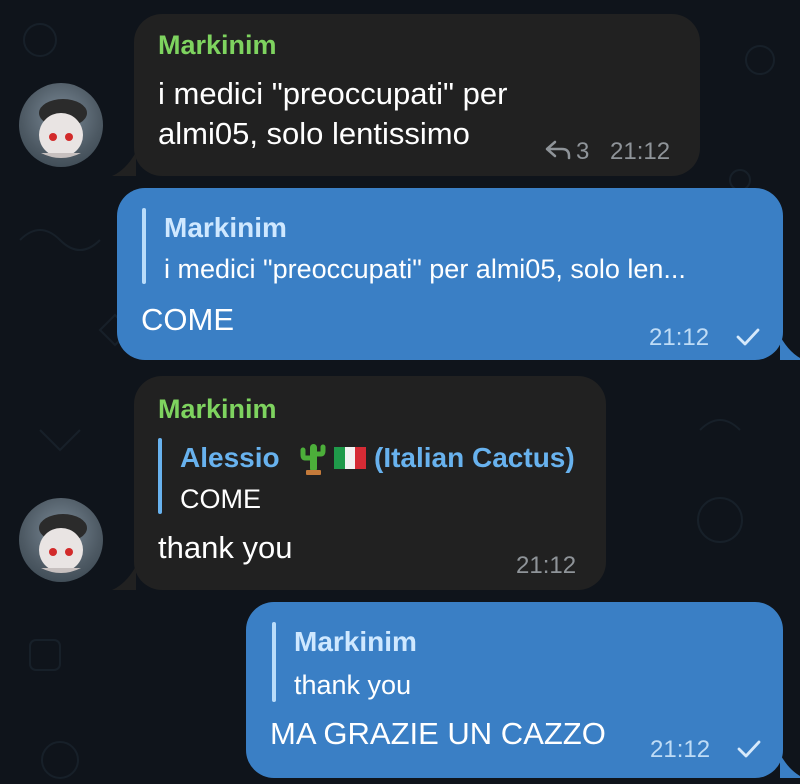  I want to click on quote-text: thank you, so click(353, 685).